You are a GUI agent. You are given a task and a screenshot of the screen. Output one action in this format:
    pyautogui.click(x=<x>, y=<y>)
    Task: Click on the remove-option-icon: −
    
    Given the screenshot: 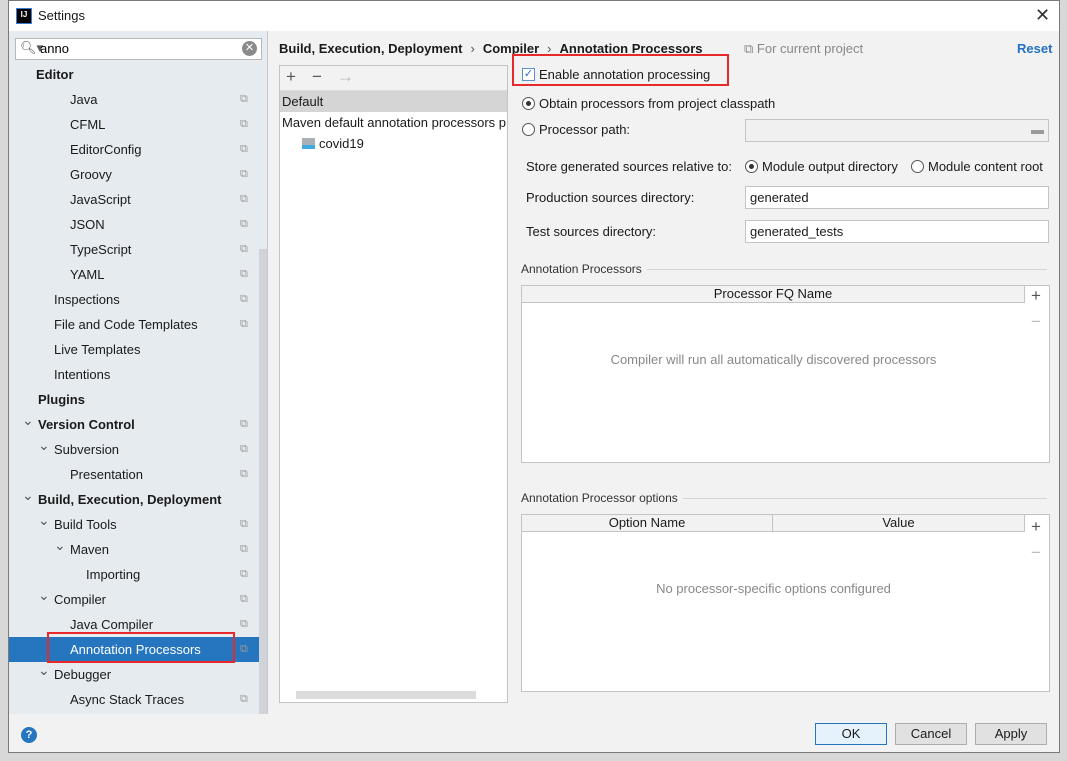 What is the action you would take?
    pyautogui.click(x=1036, y=553)
    